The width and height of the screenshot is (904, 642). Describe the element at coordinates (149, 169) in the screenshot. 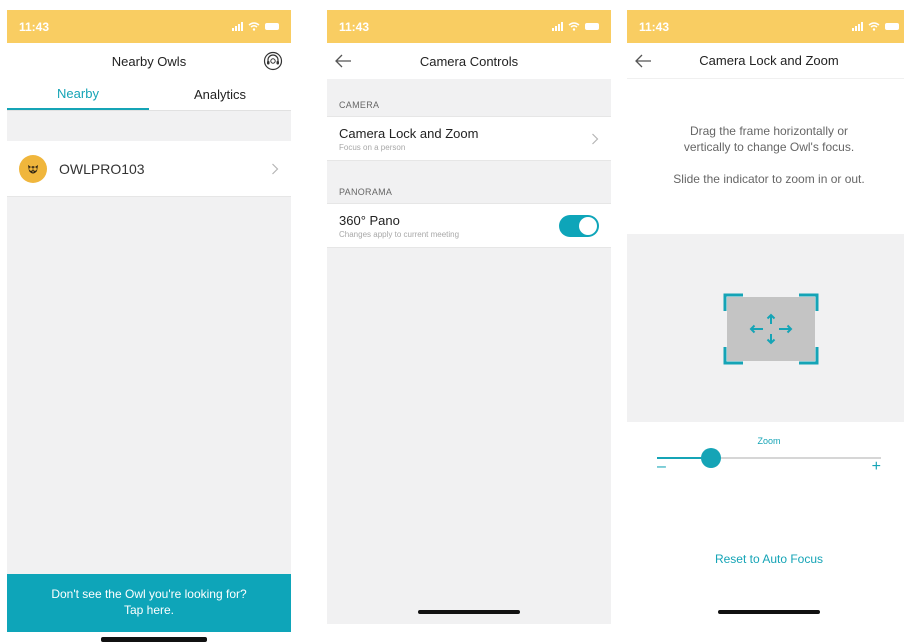

I see `device-row: OWLPRO103` at that location.